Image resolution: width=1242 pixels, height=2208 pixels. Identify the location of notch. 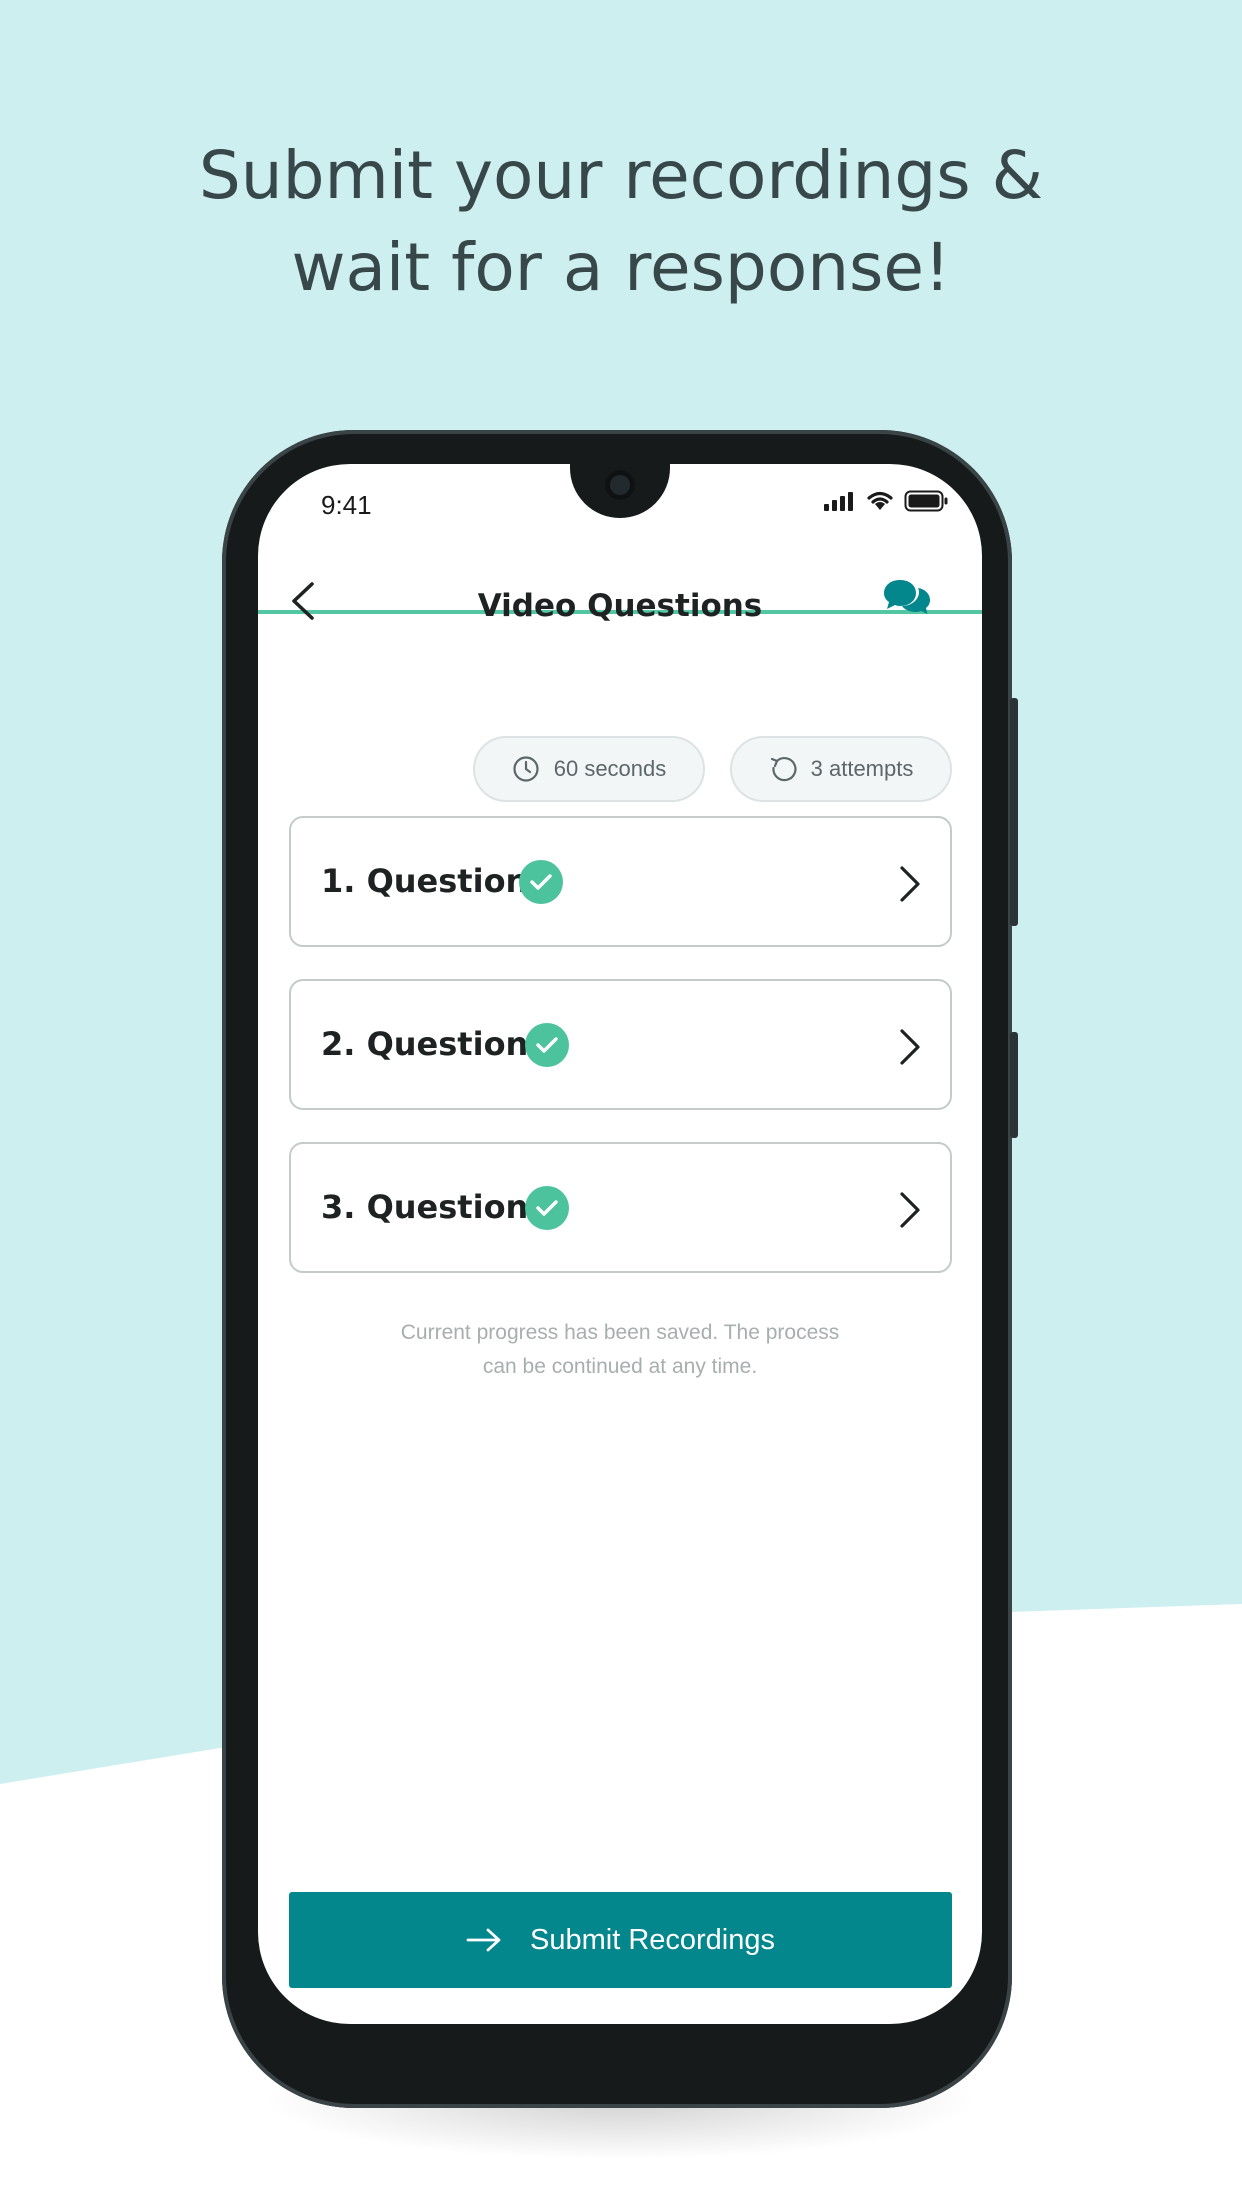
(620, 491).